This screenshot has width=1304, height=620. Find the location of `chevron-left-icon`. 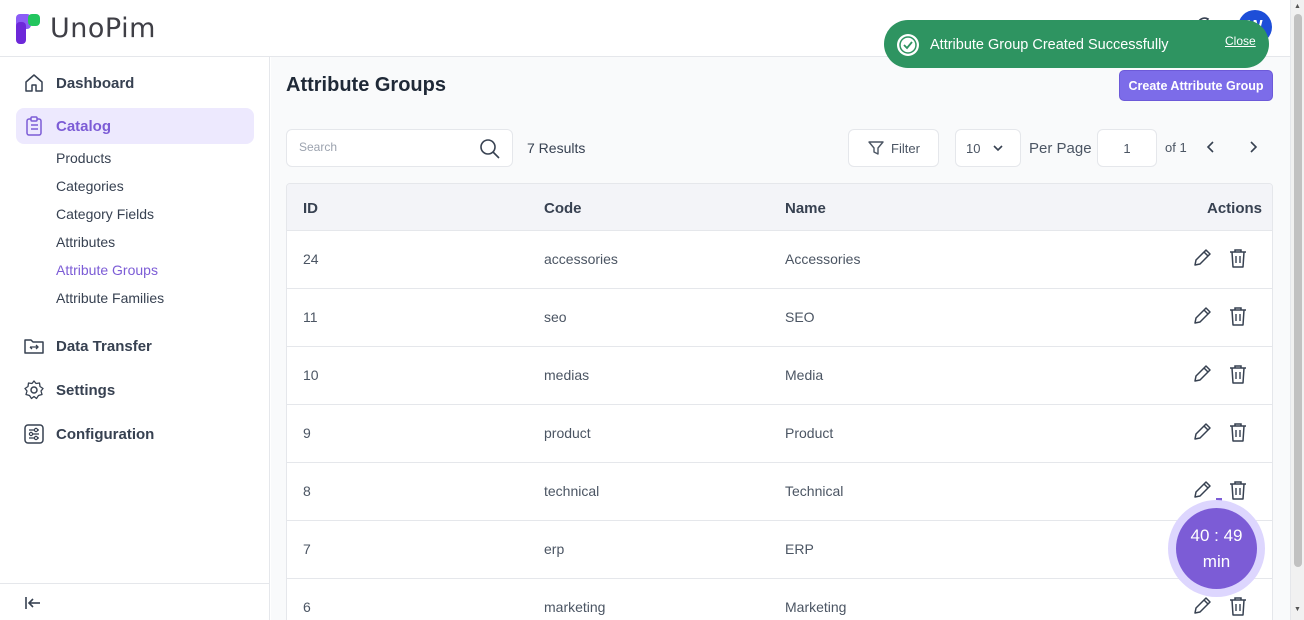

chevron-left-icon is located at coordinates (1211, 147).